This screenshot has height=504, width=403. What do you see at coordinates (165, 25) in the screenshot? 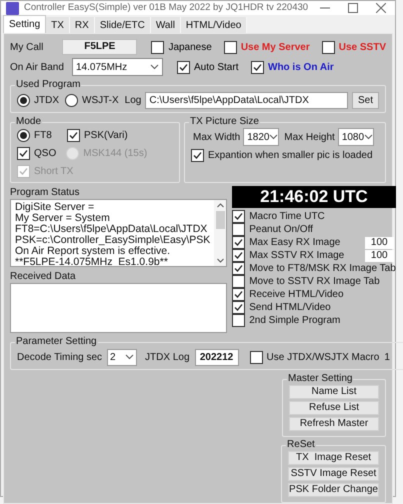
I see `tab: Wall` at bounding box center [165, 25].